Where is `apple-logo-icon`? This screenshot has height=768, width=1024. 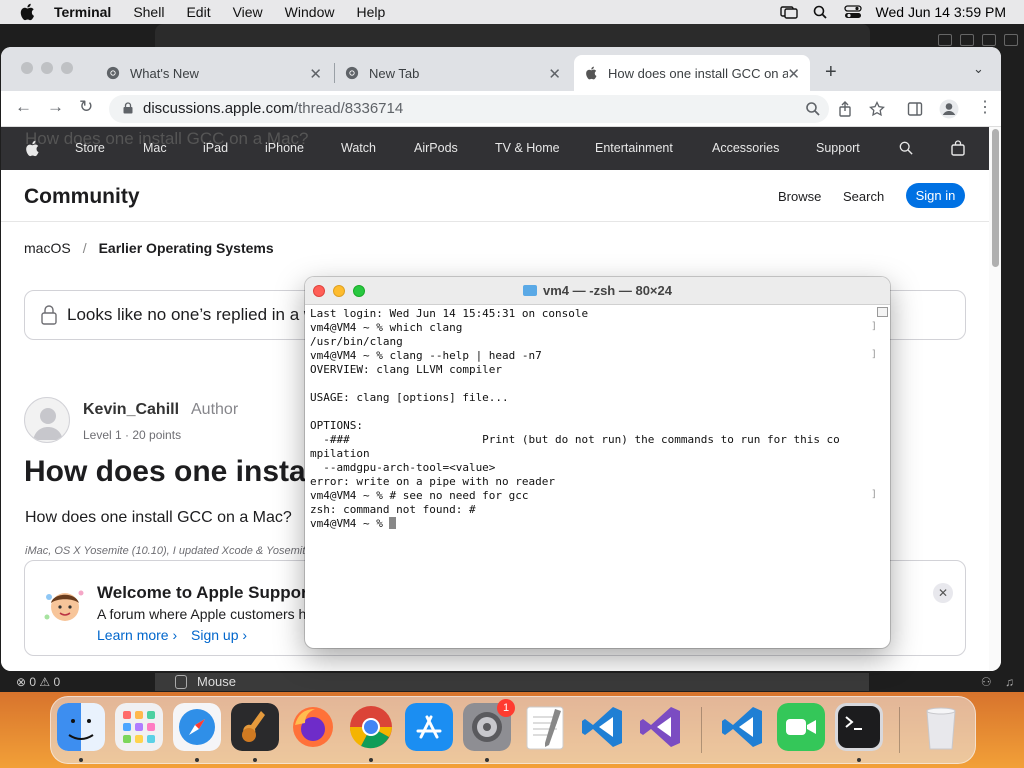
apple-logo-icon is located at coordinates (27, 12).